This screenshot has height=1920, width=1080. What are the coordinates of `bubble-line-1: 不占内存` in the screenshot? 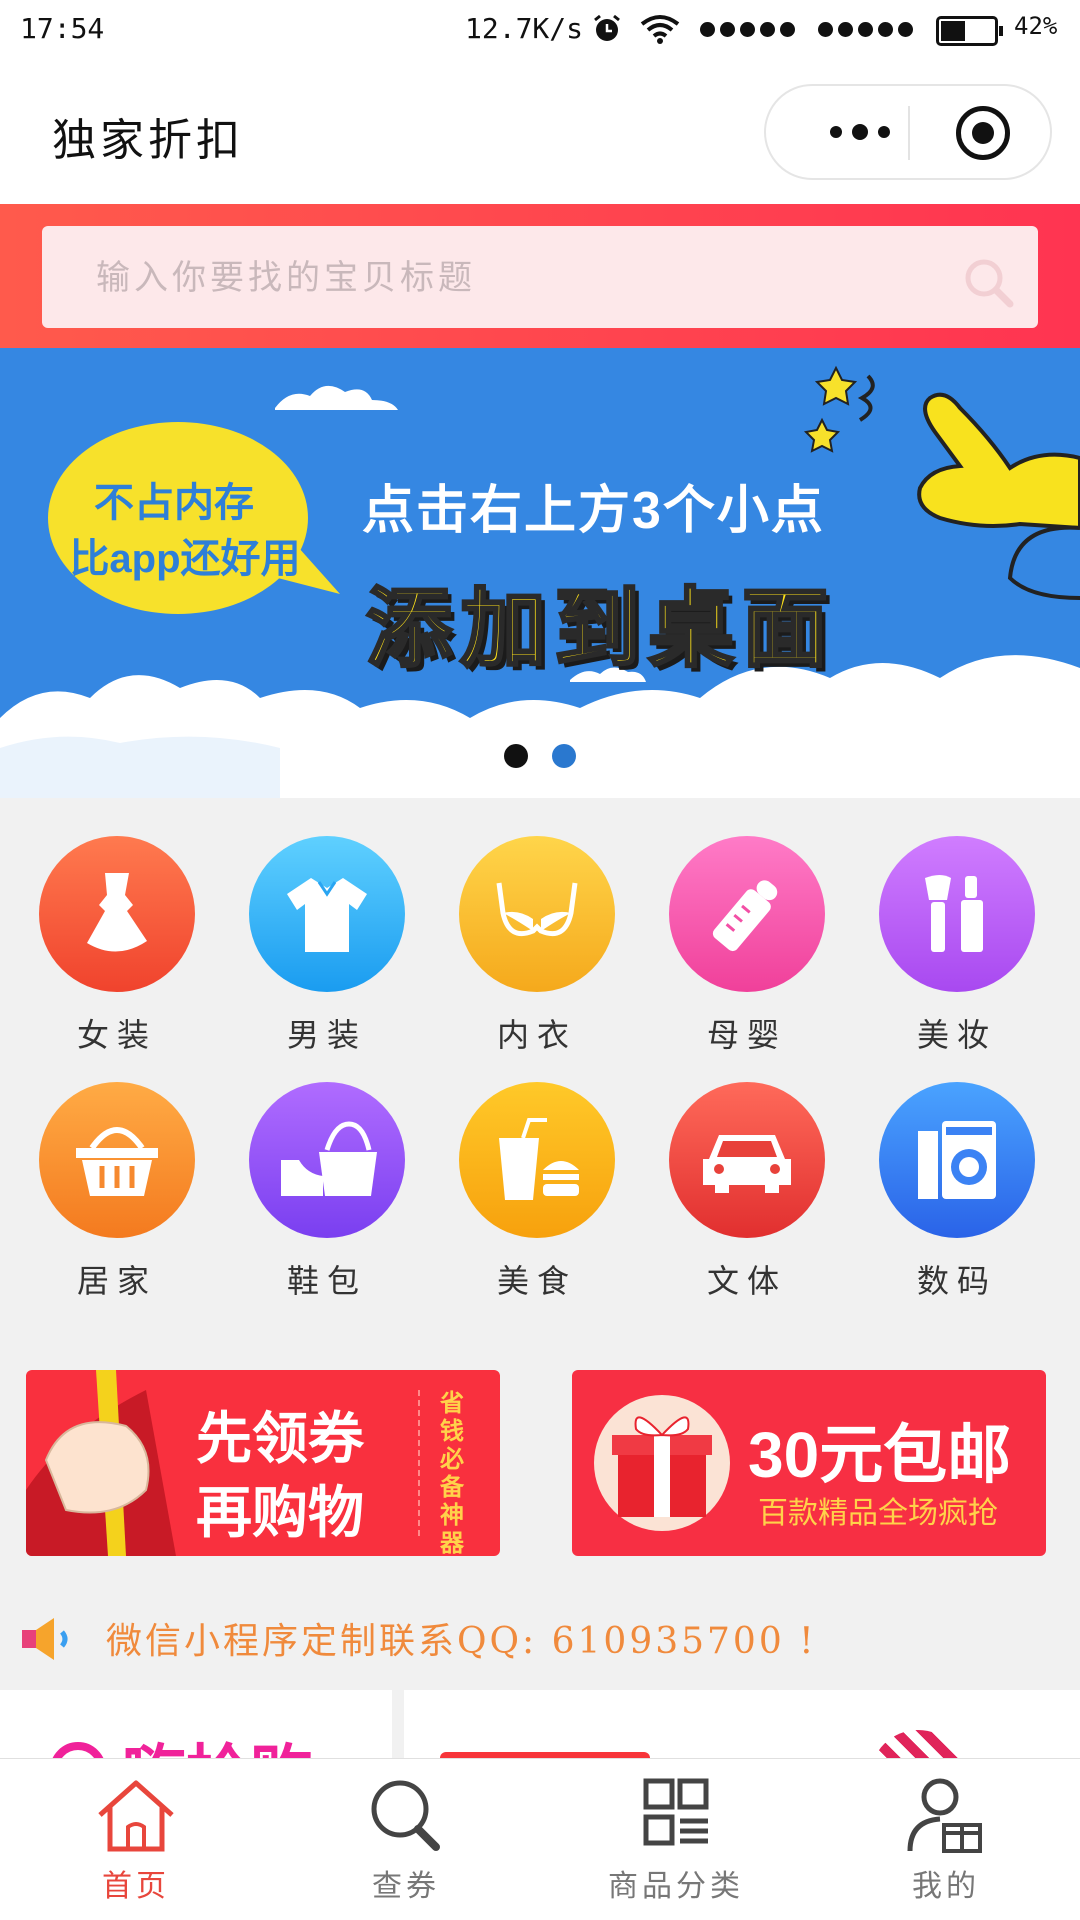 It's located at (174, 503).